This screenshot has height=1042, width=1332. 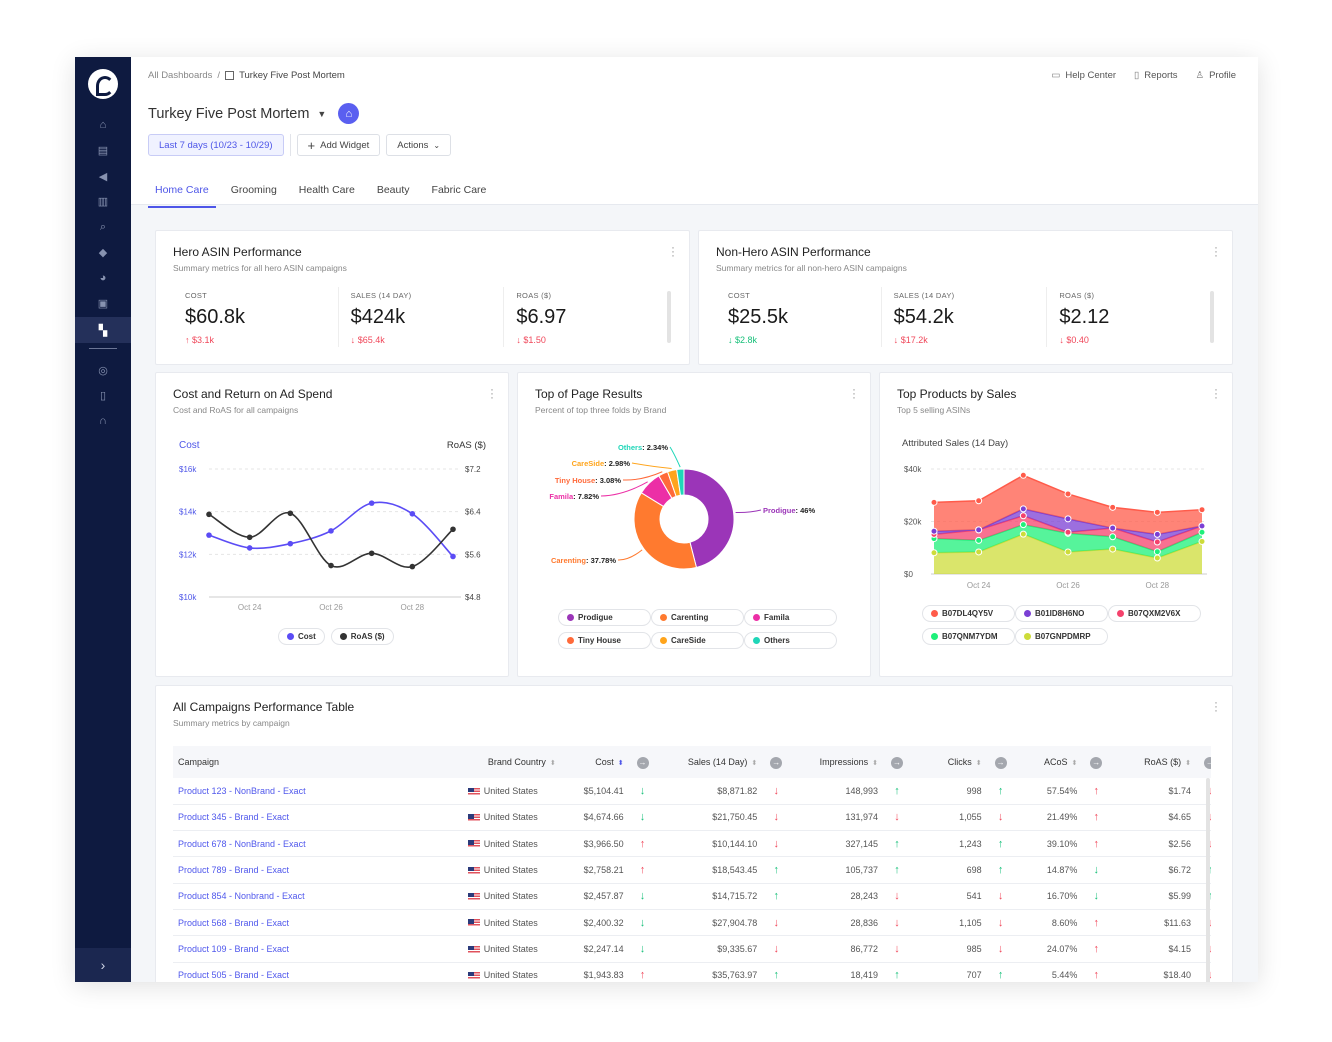 I want to click on legend-item: RoAS ($), so click(x=362, y=636).